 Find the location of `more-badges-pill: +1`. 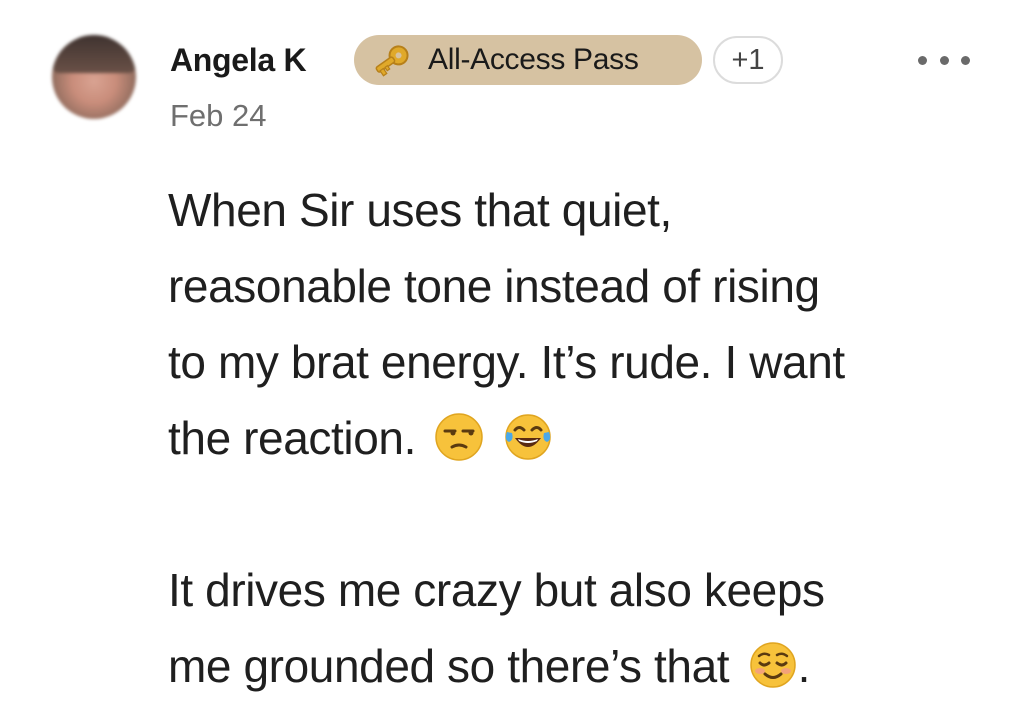

more-badges-pill: +1 is located at coordinates (748, 60).